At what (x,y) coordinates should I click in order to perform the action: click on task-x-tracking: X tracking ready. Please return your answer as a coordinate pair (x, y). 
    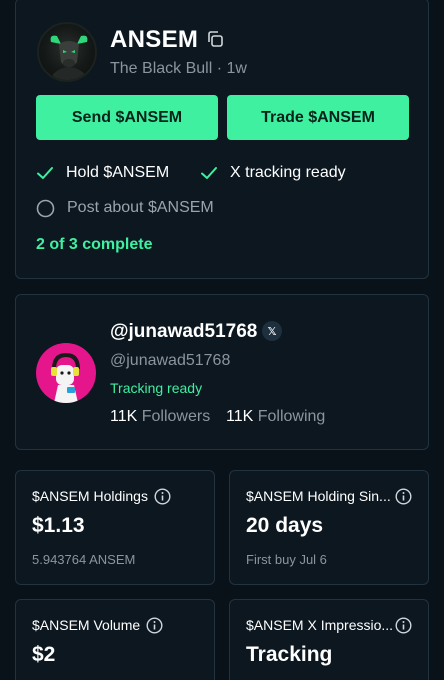
    Looking at the image, I should click on (273, 173).